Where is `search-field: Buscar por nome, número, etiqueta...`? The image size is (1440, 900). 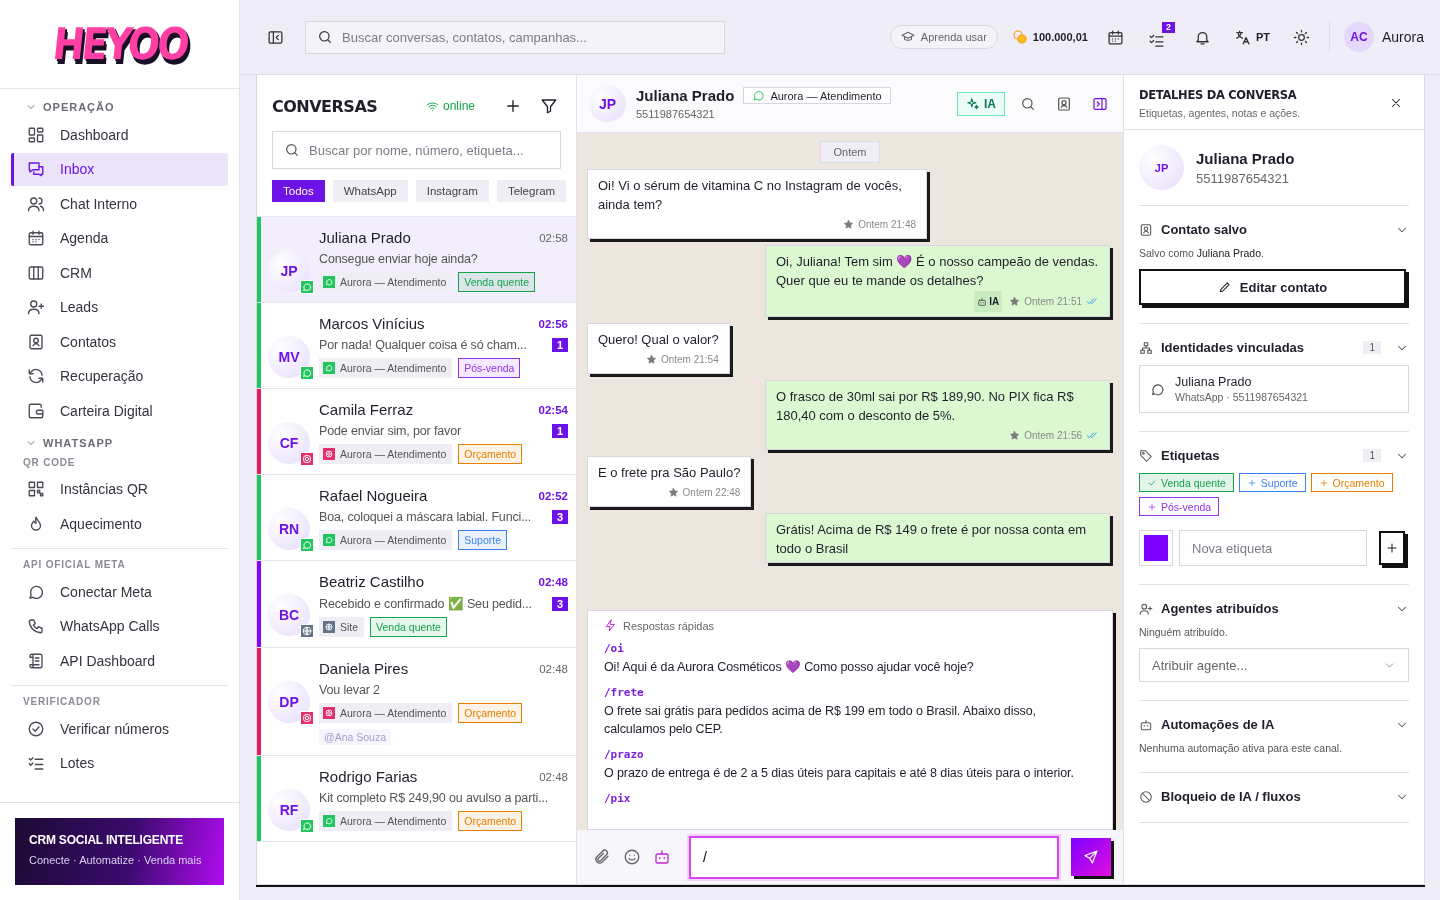
search-field: Buscar por nome, número, etiqueta... is located at coordinates (416, 150).